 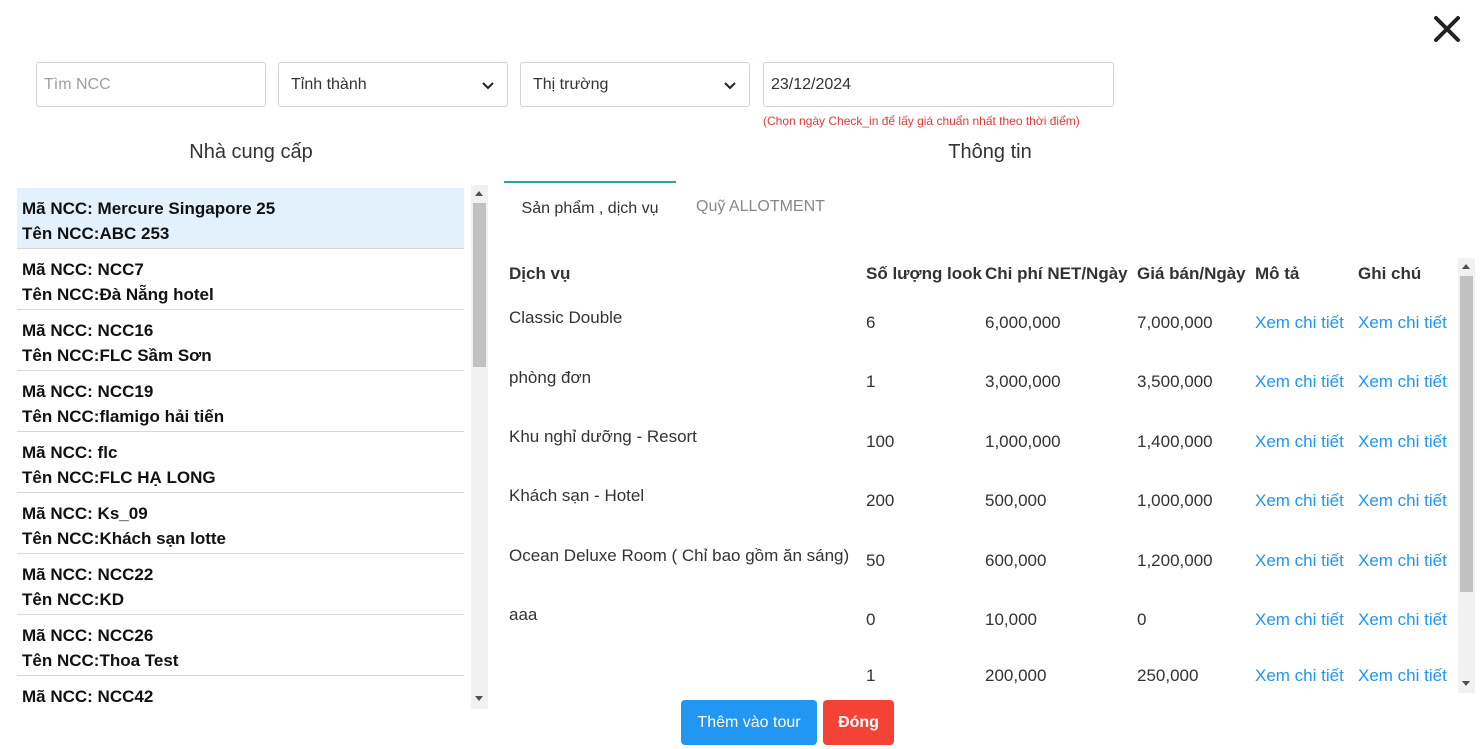 I want to click on supplier-code: Mã NCC: NCC16, so click(x=88, y=330).